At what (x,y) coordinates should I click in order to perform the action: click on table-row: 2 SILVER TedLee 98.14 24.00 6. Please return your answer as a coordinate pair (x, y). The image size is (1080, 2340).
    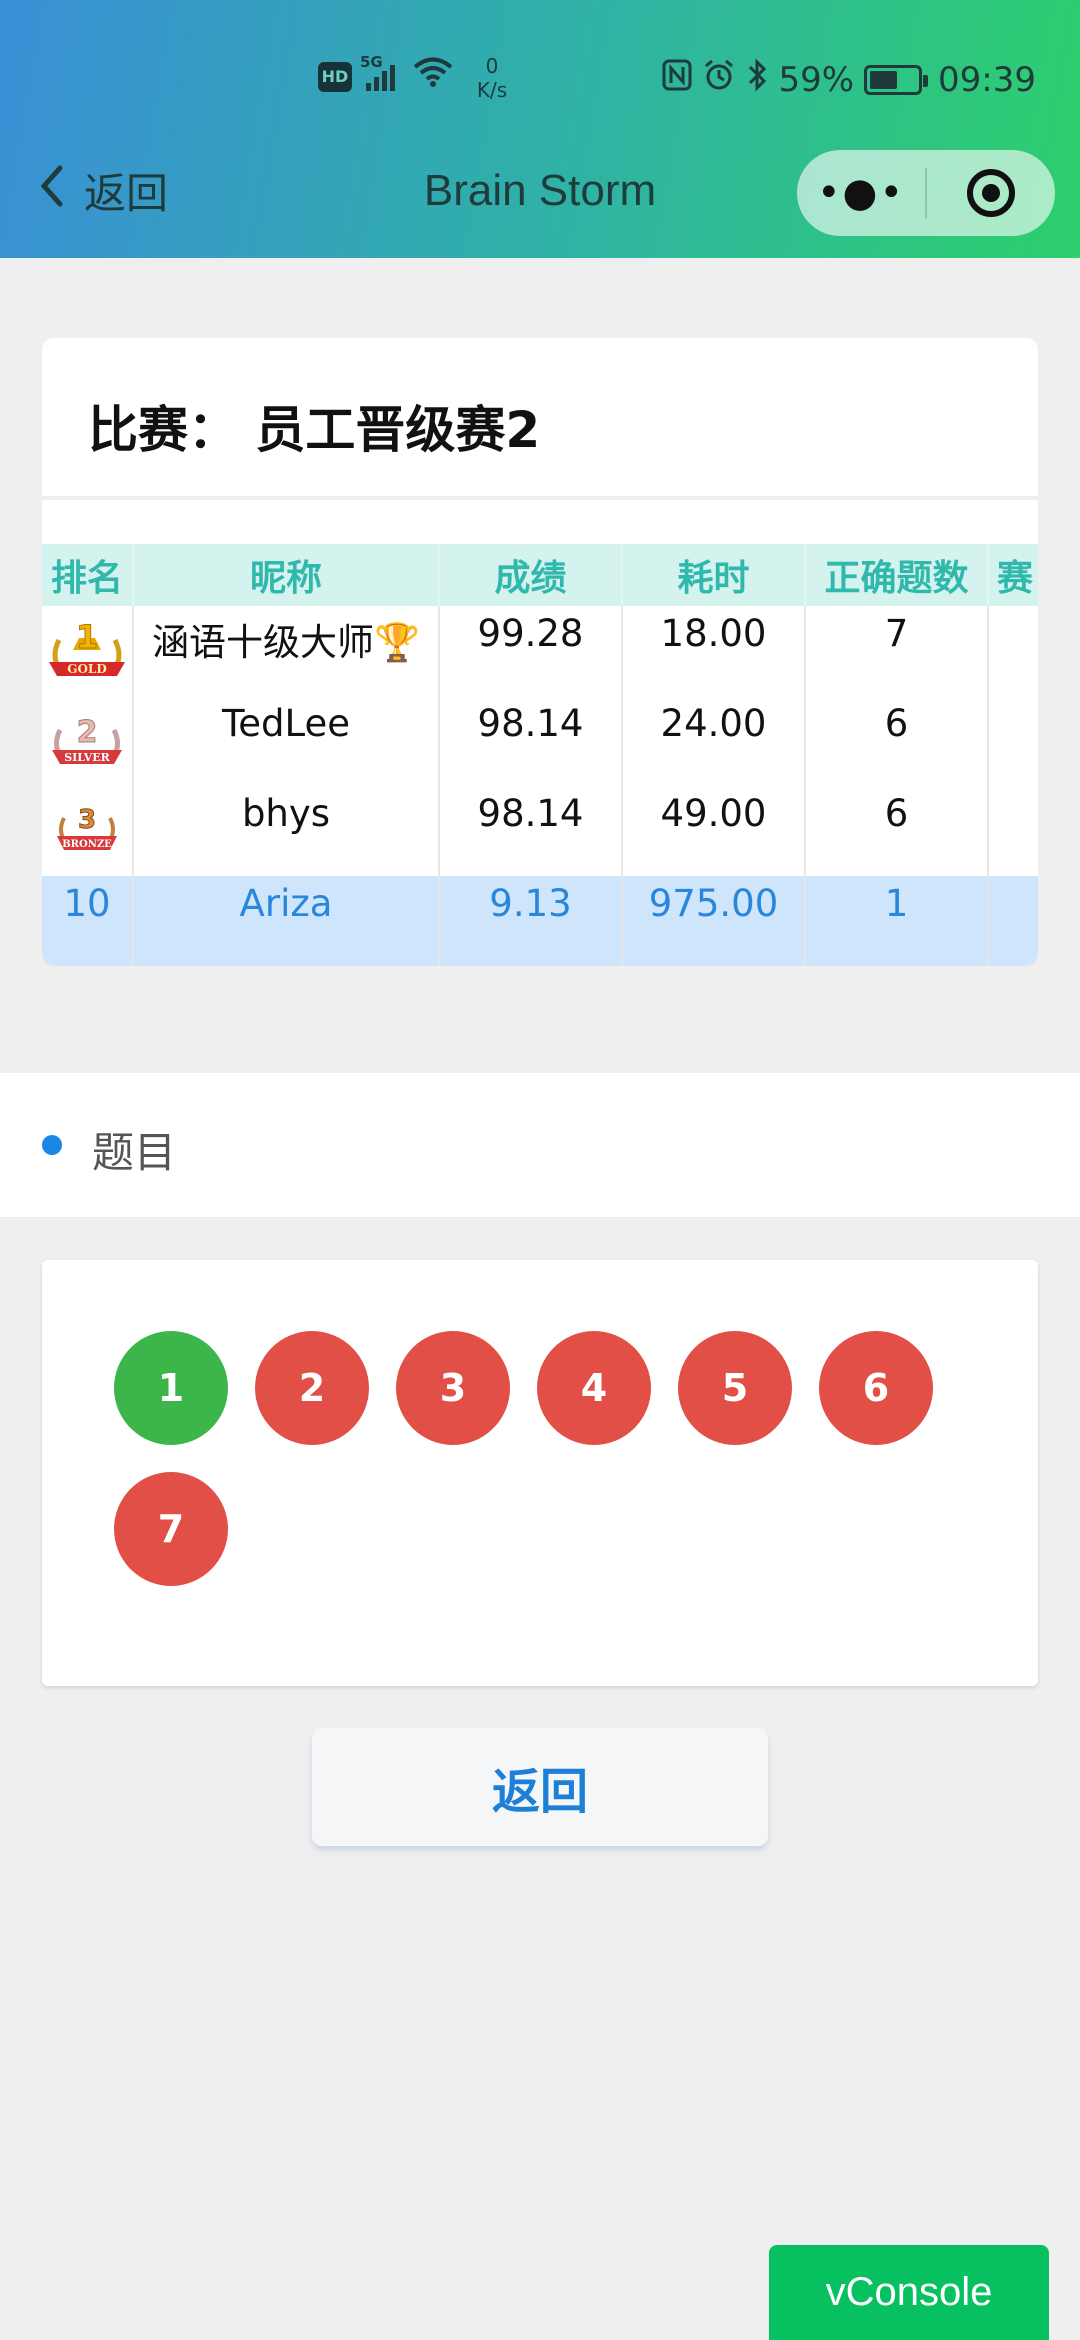
    Looking at the image, I should click on (540, 741).